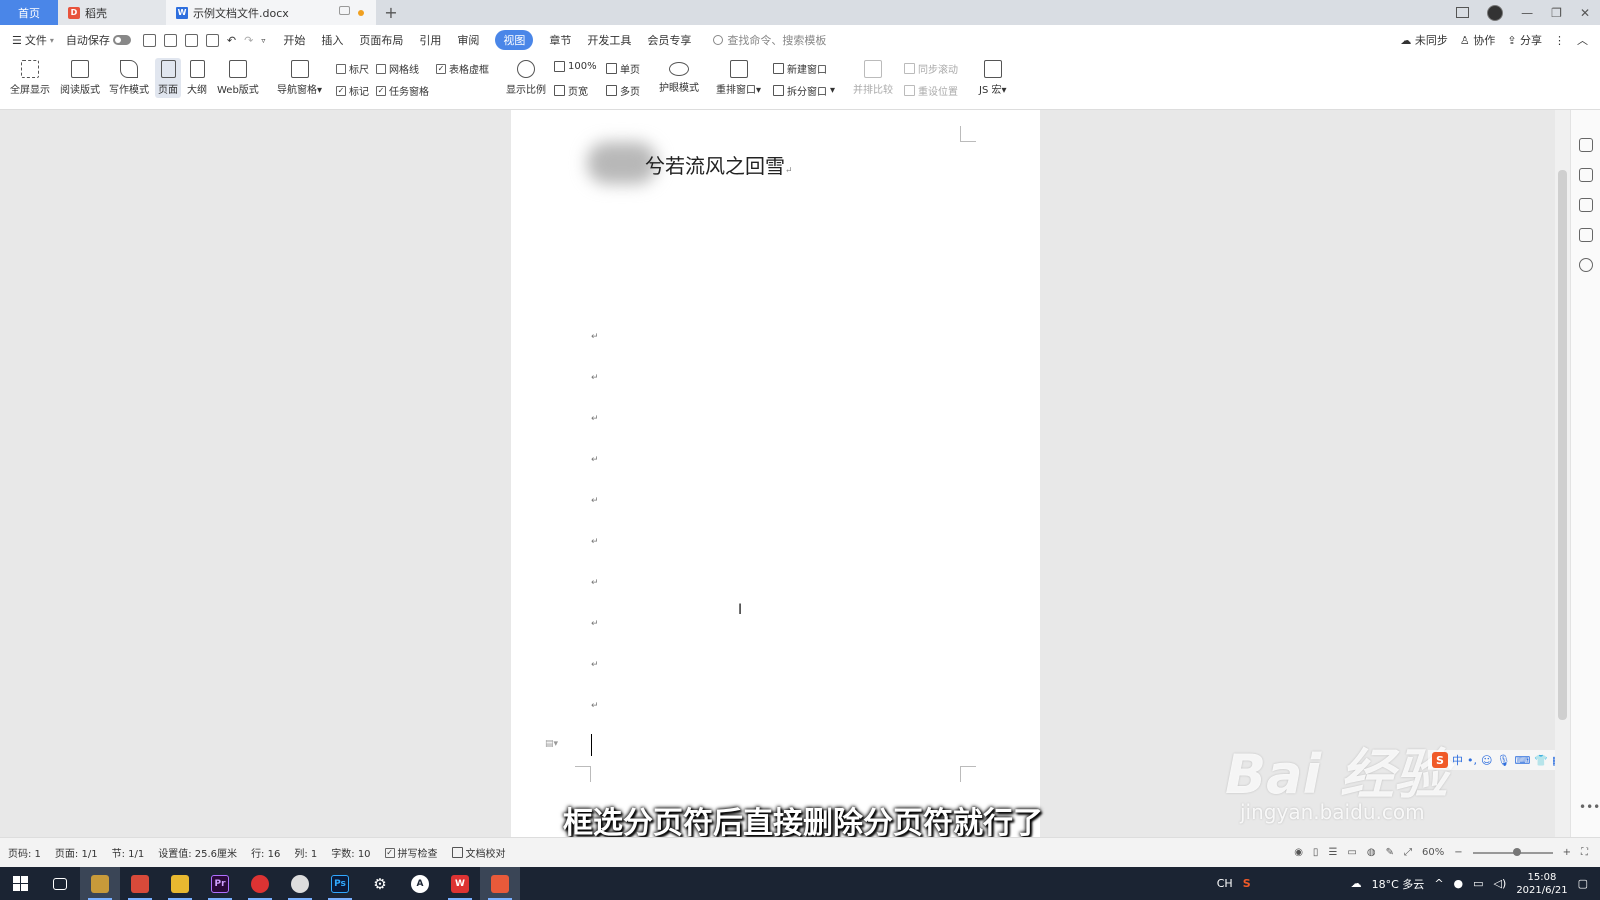  What do you see at coordinates (1586, 145) in the screenshot?
I see `style-icon` at bounding box center [1586, 145].